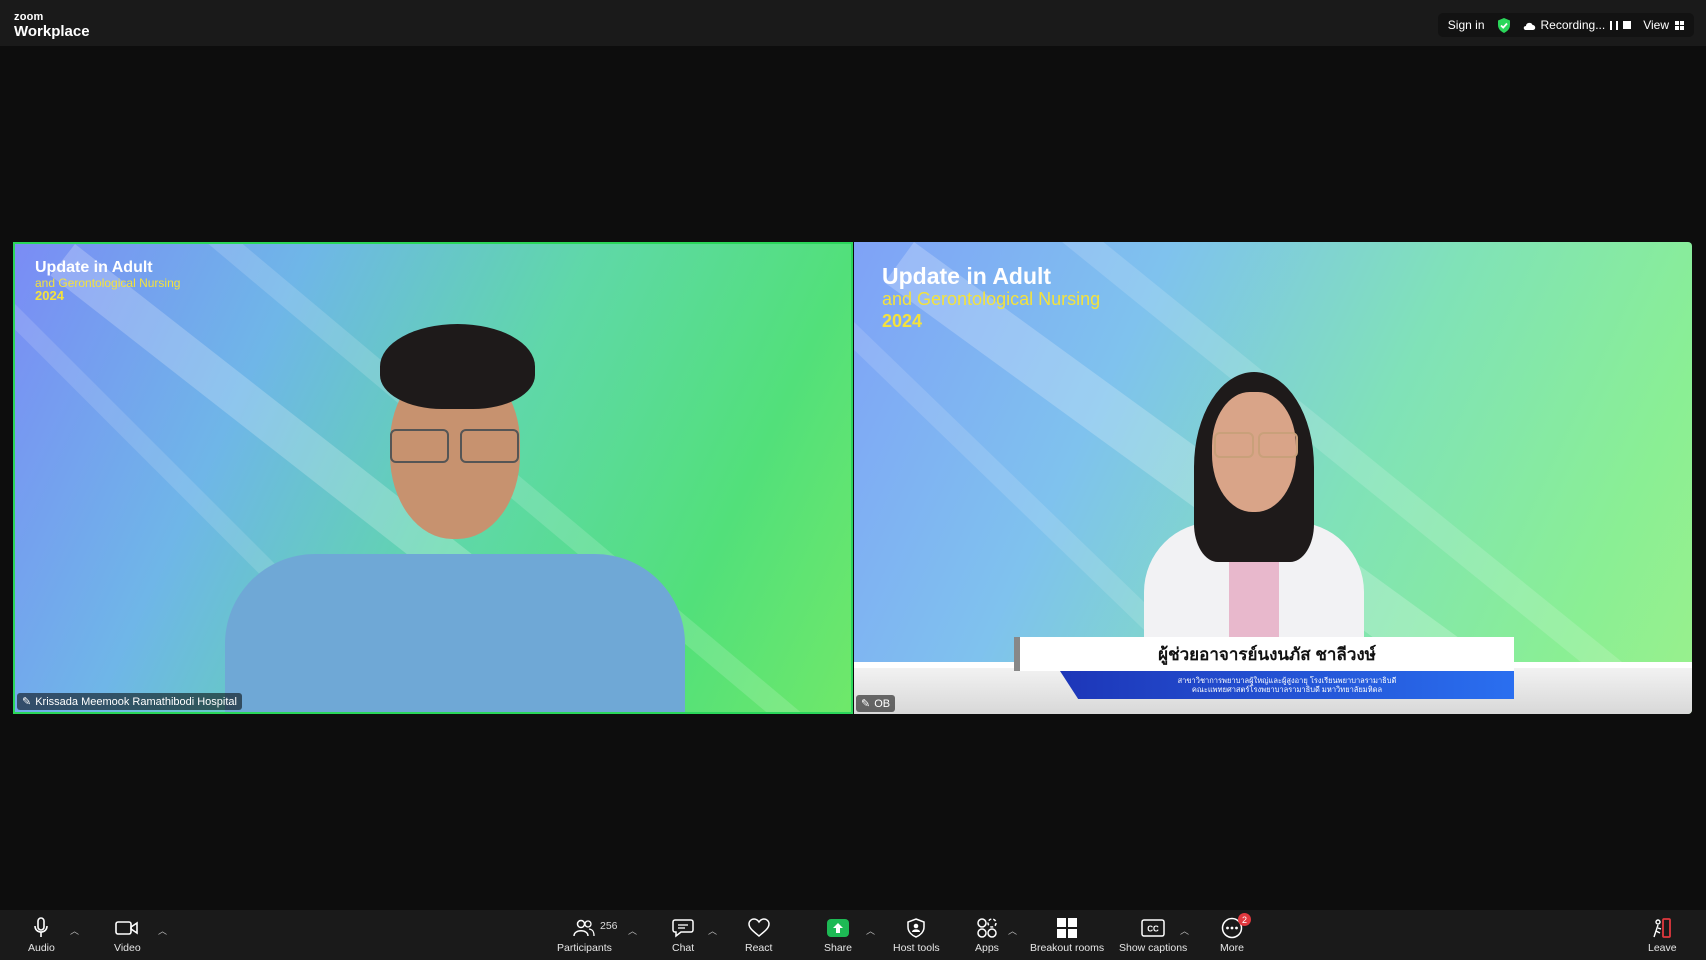 This screenshot has width=1706, height=960. Describe the element at coordinates (52, 31) in the screenshot. I see `logo-workplace-text: Workplace` at that location.